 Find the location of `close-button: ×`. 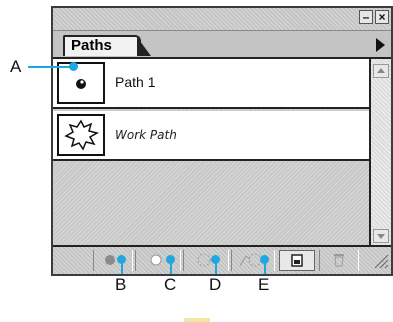

close-button: × is located at coordinates (382, 17).